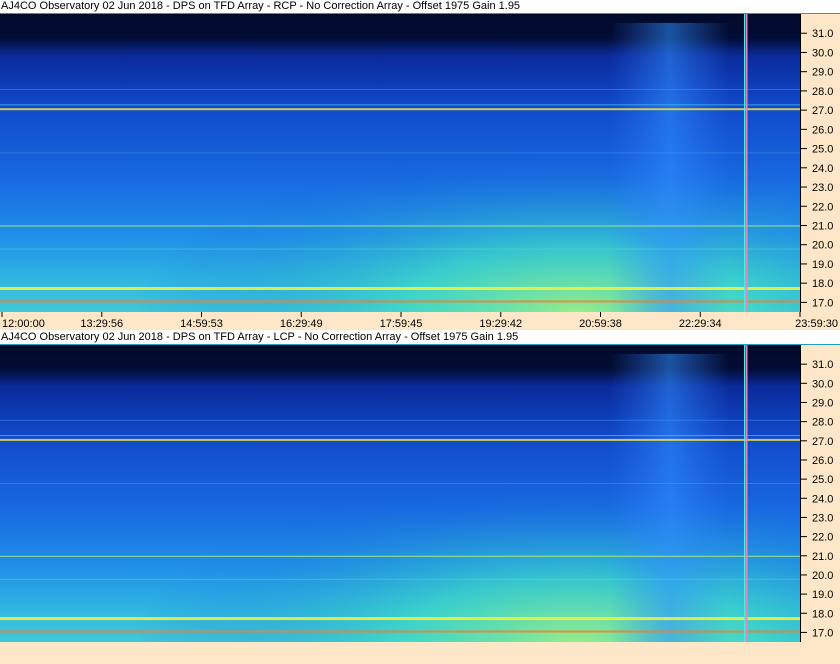  Describe the element at coordinates (401, 324) in the screenshot. I see `x-tick-label: 17:59:45` at that location.